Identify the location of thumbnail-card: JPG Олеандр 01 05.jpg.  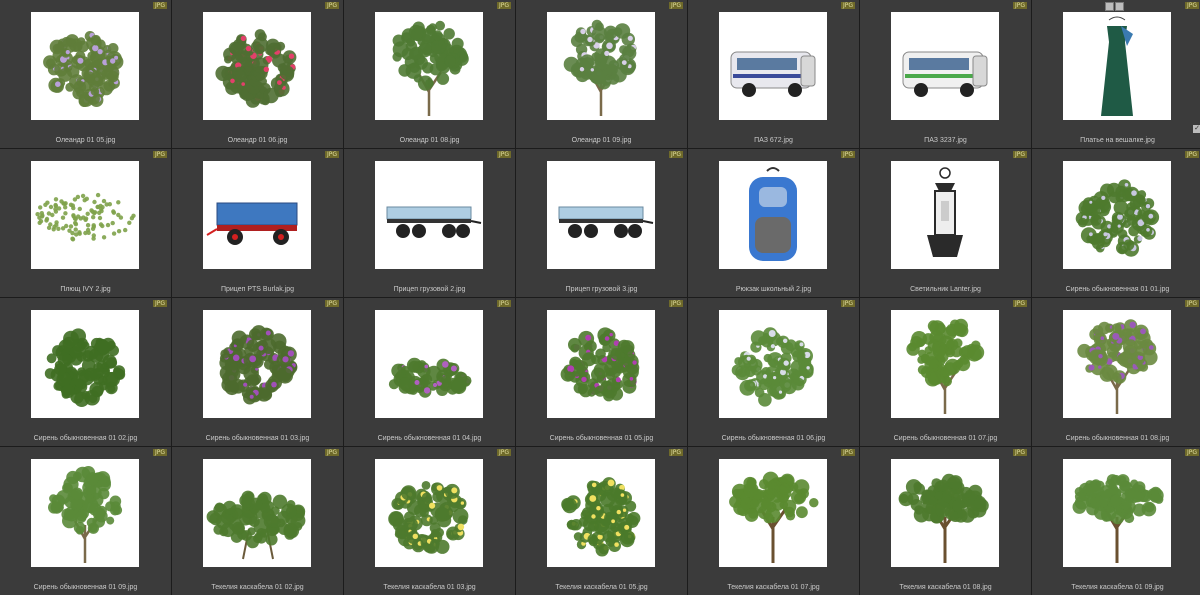
(85, 74).